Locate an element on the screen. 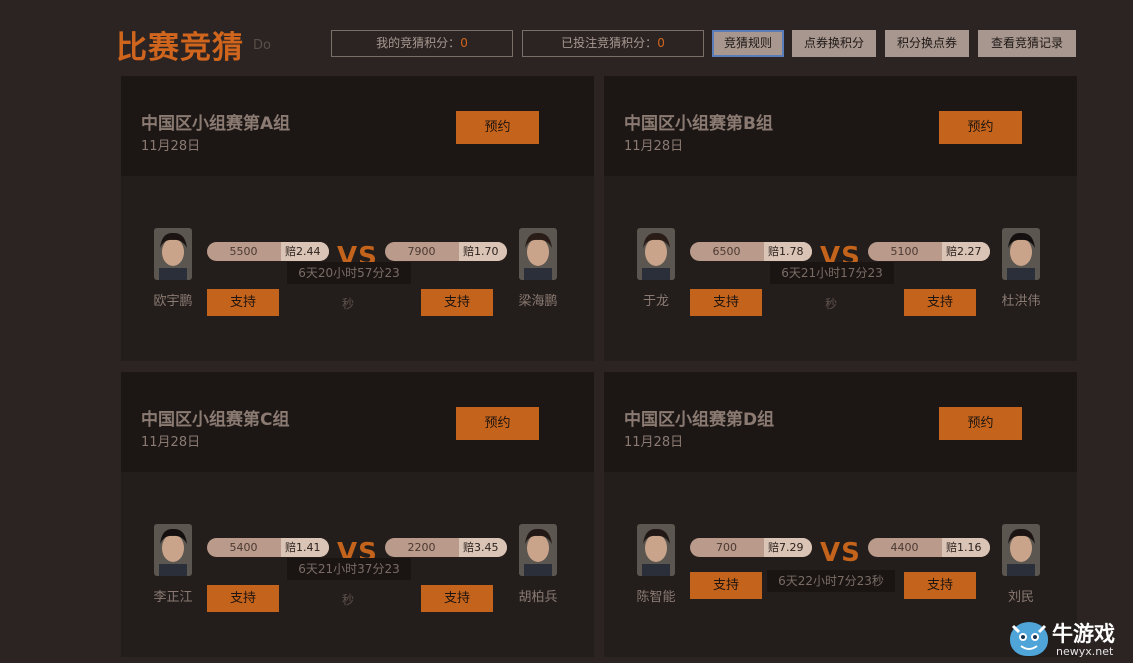 The image size is (1133, 663). guess-history-button: 查看竞猜记录 is located at coordinates (1027, 43).